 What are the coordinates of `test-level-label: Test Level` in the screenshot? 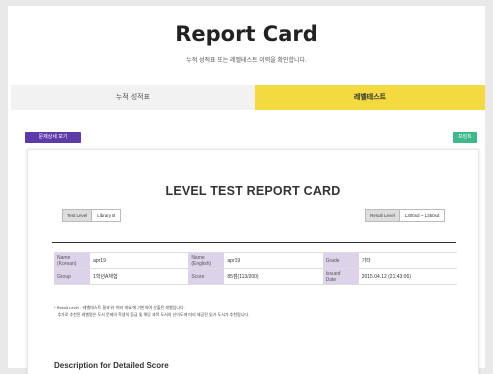 It's located at (78, 215).